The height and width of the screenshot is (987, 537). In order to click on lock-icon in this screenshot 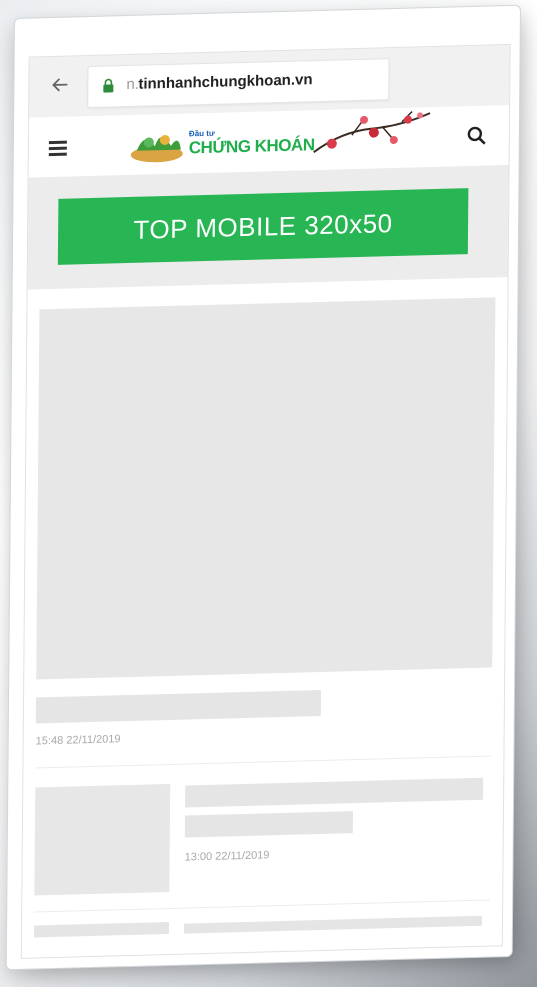, I will do `click(108, 85)`.